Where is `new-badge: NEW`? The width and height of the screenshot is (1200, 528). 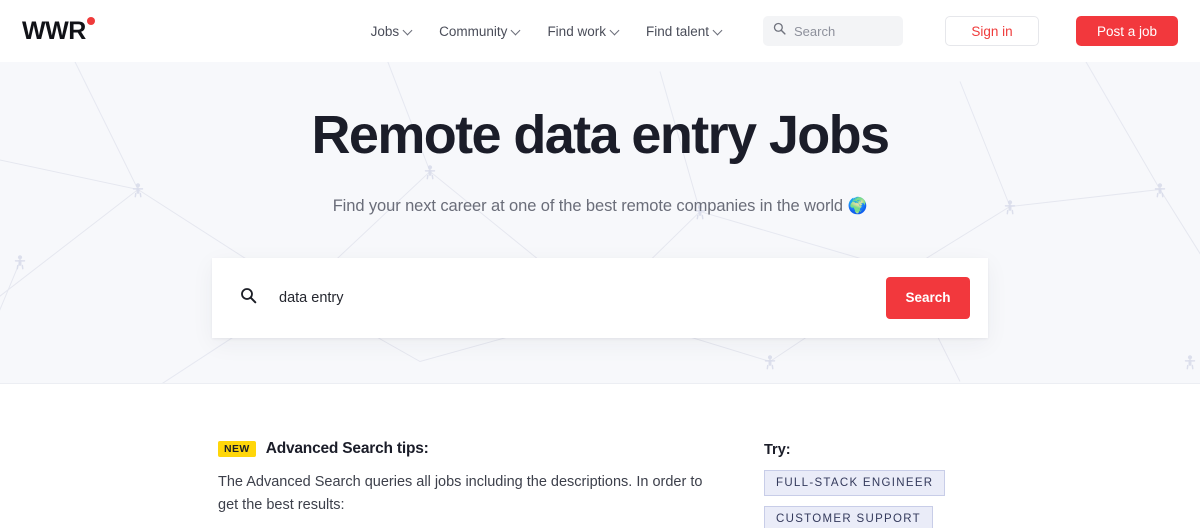
new-badge: NEW is located at coordinates (237, 449).